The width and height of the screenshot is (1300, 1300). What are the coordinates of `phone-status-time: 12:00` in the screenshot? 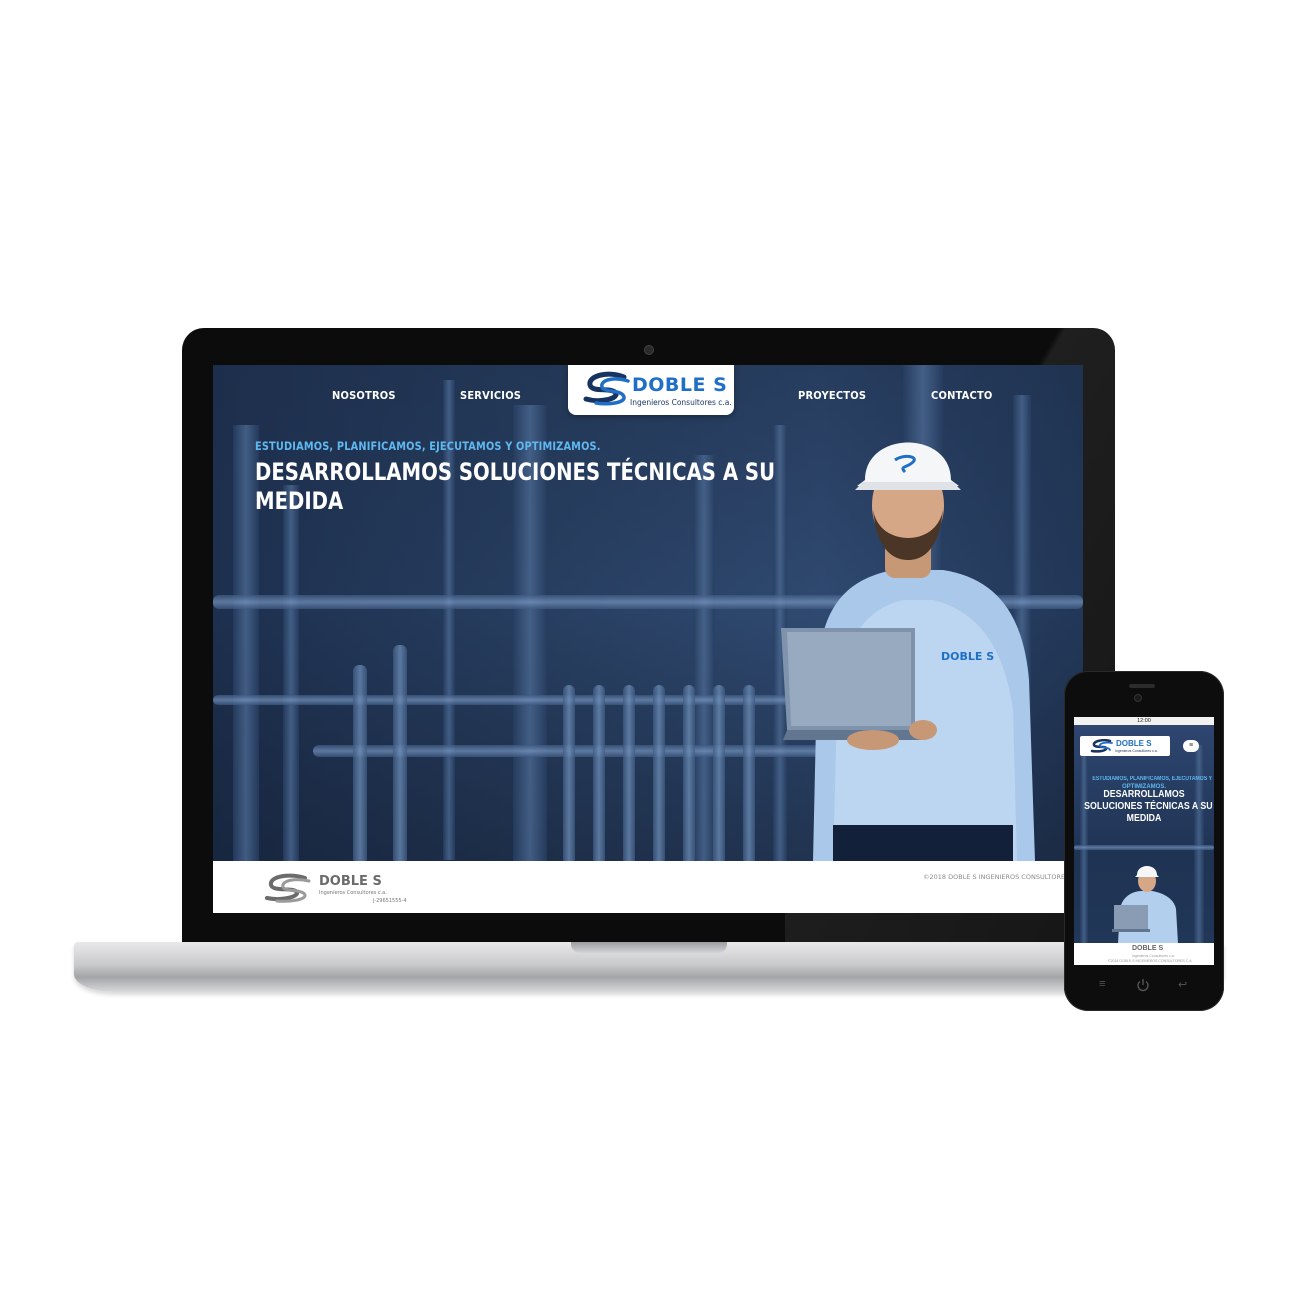 It's located at (1144, 721).